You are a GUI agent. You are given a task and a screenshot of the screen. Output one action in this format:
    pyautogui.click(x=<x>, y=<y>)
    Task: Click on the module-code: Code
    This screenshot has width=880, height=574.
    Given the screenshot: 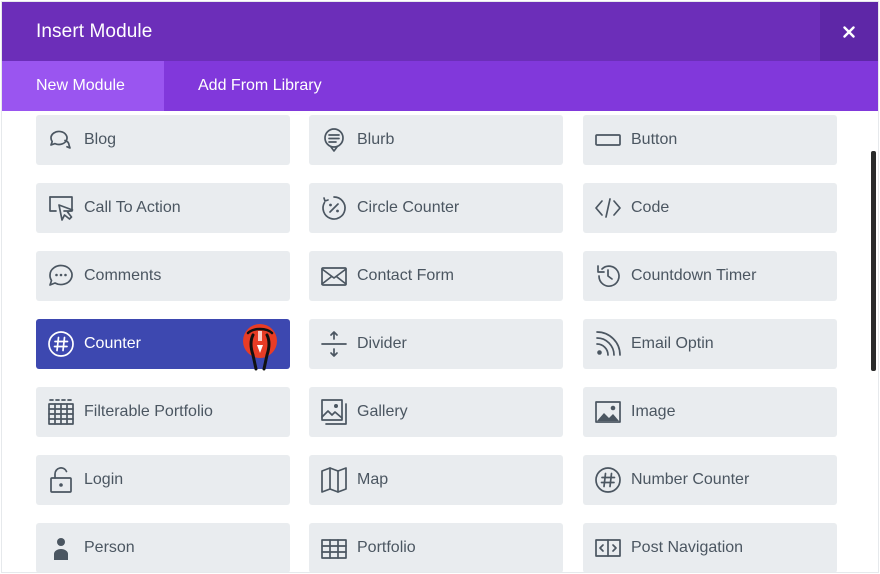 What is the action you would take?
    pyautogui.click(x=710, y=208)
    